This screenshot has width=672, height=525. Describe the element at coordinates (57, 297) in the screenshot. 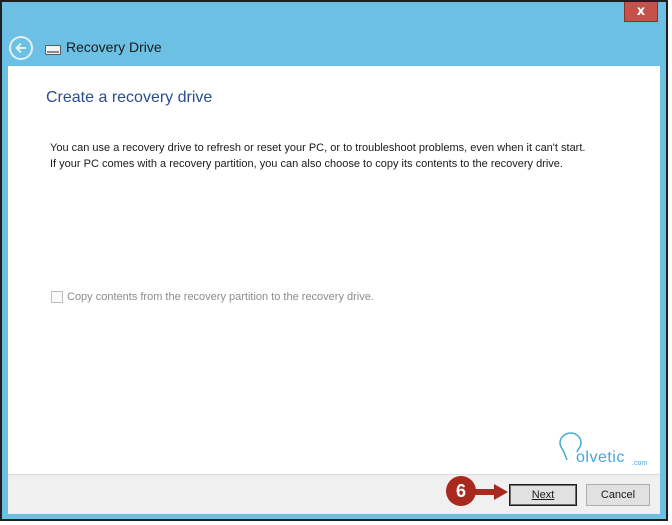

I see `copy-partition-checkbox` at that location.